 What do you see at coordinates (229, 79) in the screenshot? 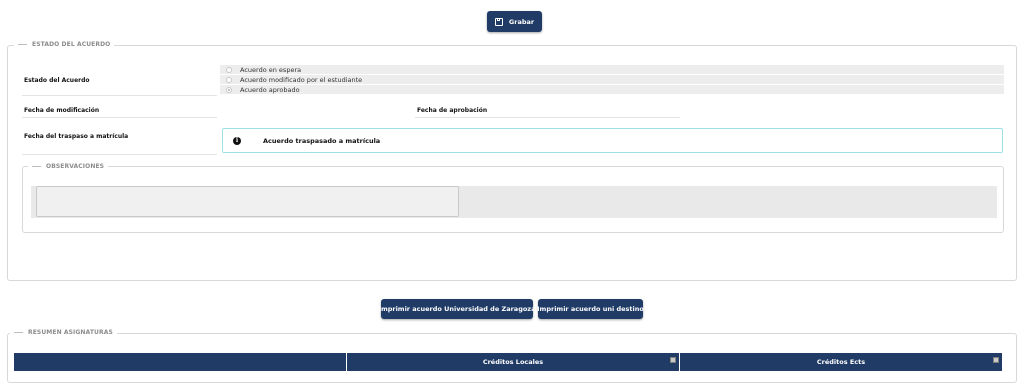
I see `radio-modificado` at bounding box center [229, 79].